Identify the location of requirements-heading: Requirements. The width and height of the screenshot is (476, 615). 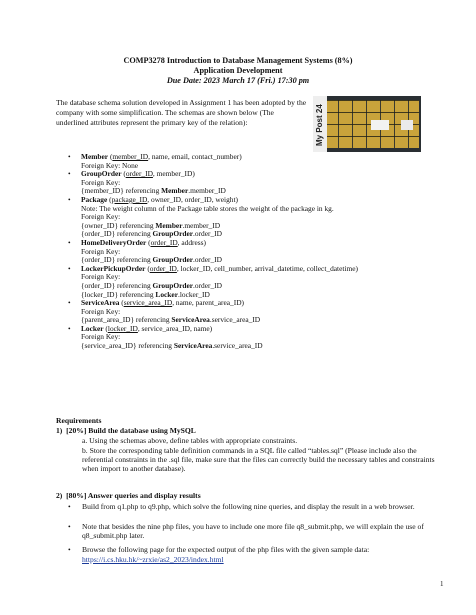
(79, 420).